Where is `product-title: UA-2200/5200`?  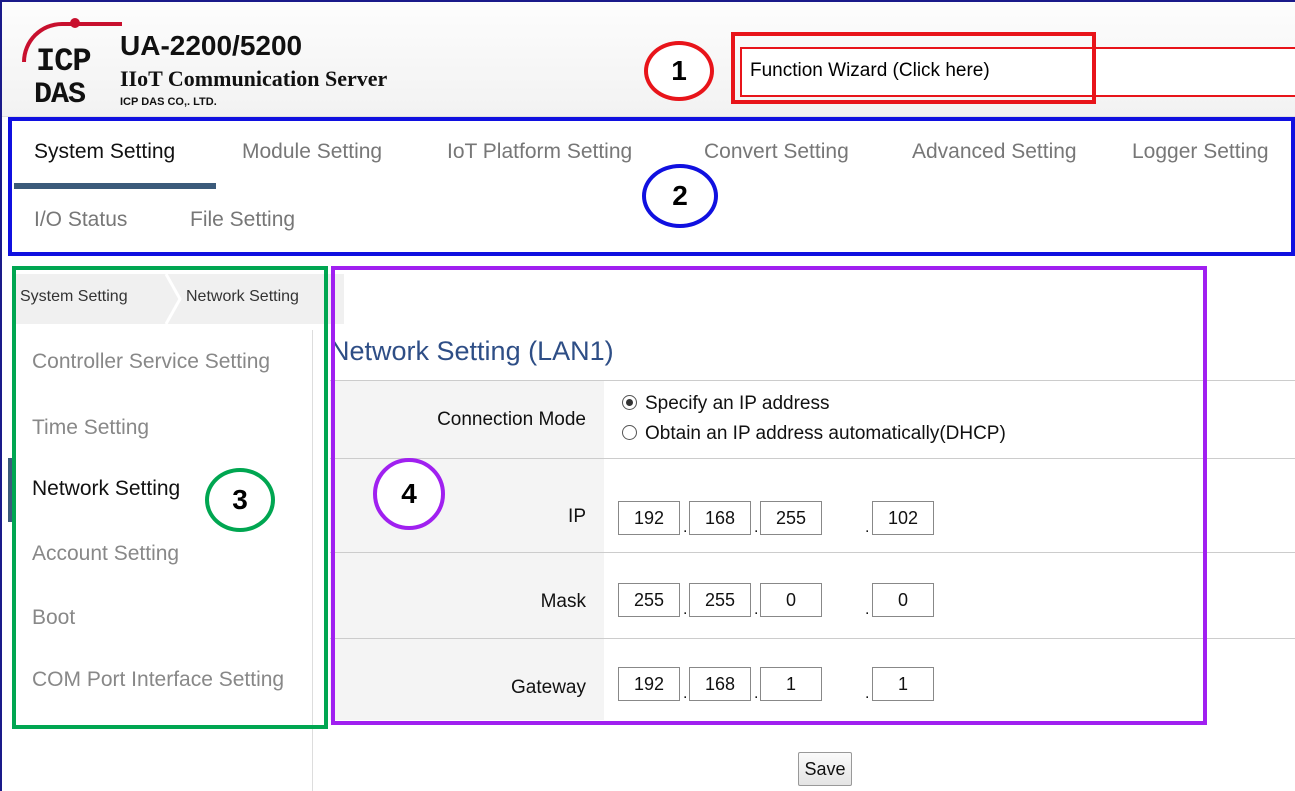
product-title: UA-2200/5200 is located at coordinates (211, 45).